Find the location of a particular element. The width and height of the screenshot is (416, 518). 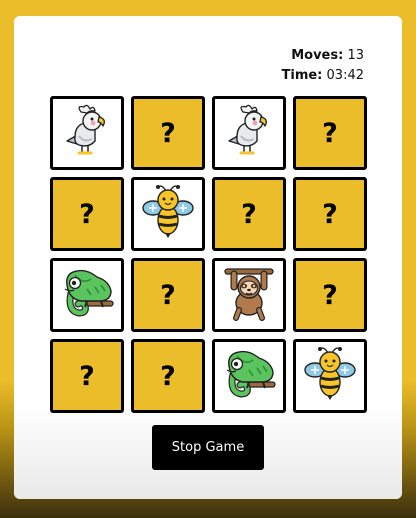

moves-label: Moves: is located at coordinates (317, 55).